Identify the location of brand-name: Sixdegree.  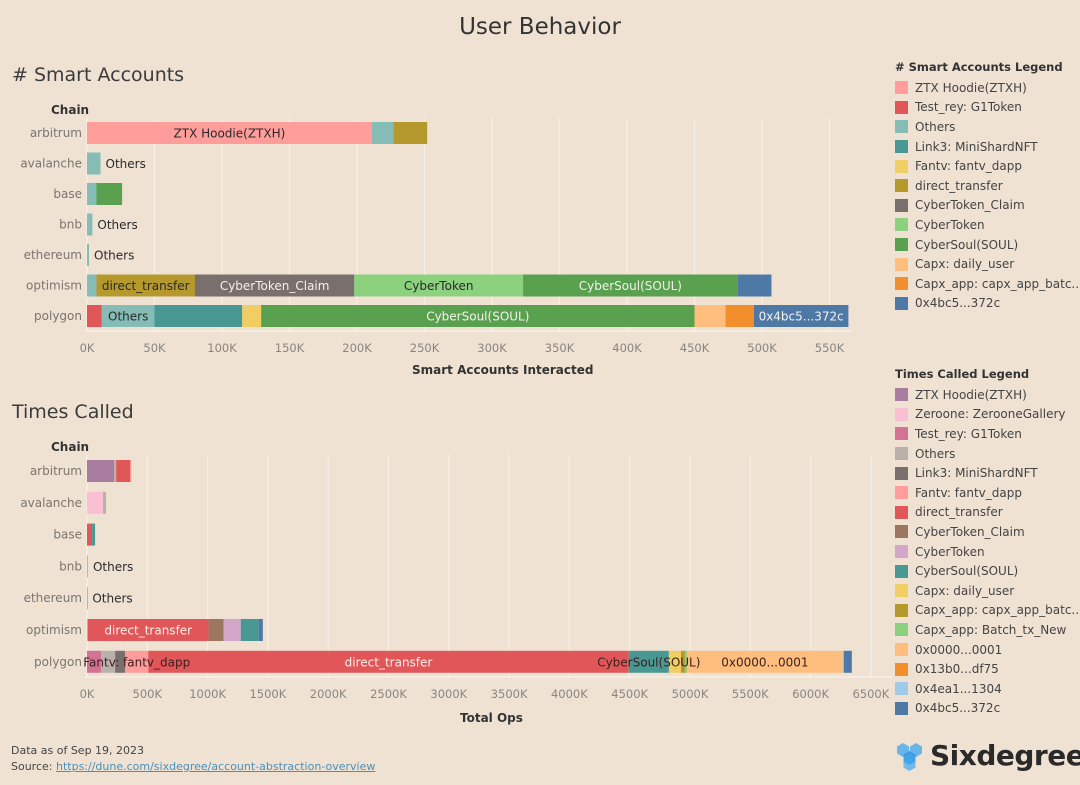
(1005, 755).